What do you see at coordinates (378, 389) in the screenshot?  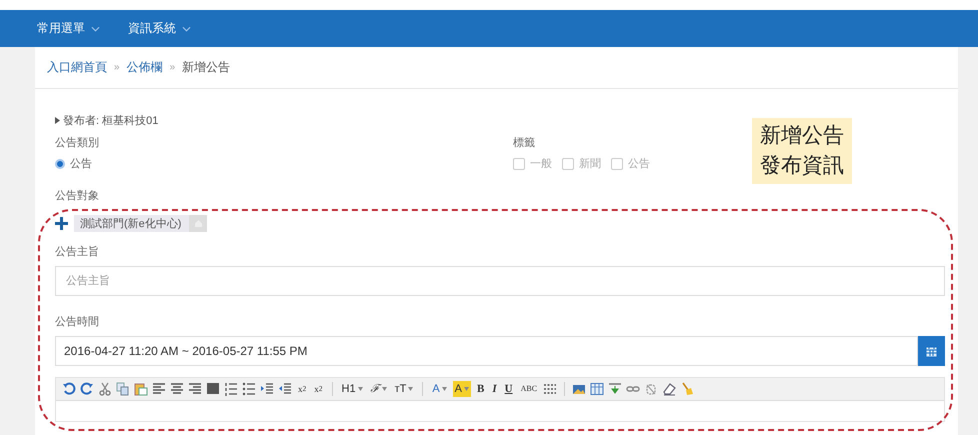 I see `toolbar-button: ℱ` at bounding box center [378, 389].